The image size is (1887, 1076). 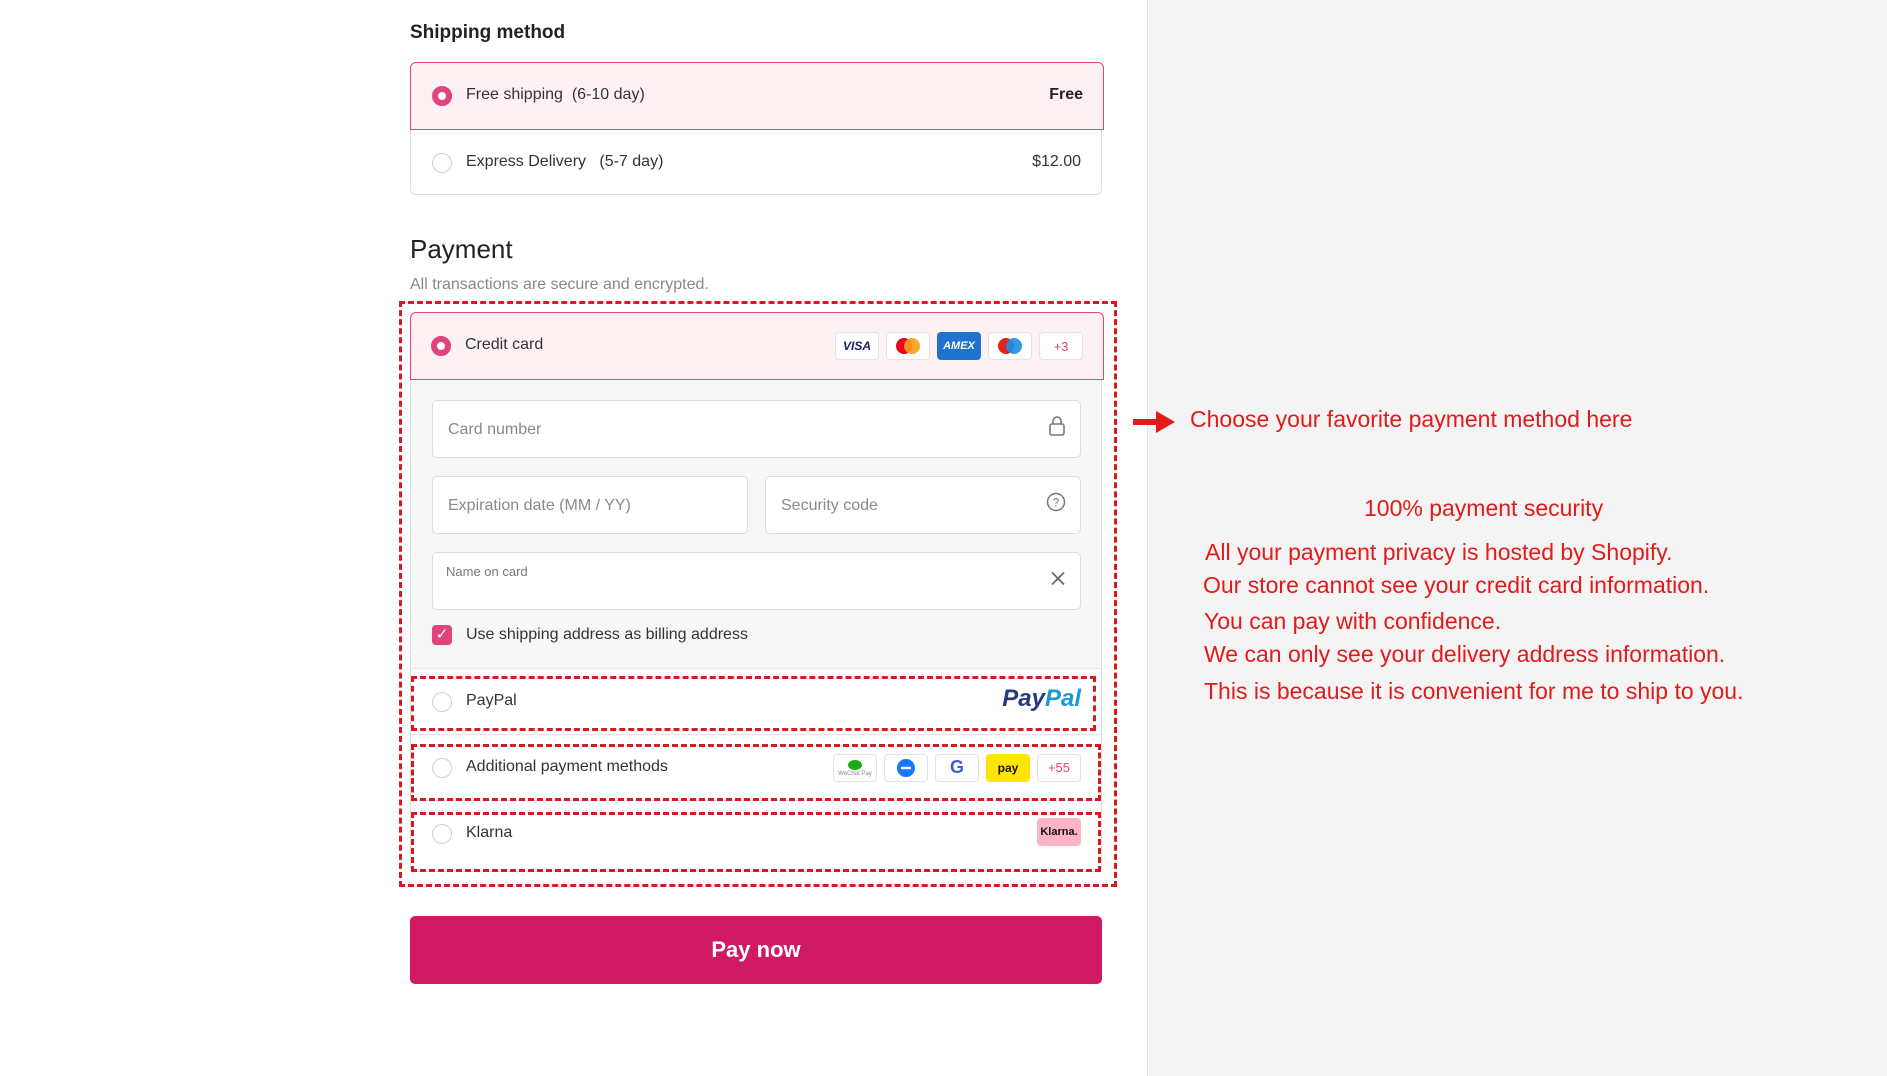 What do you see at coordinates (1154, 422) in the screenshot?
I see `arrow-right-icon` at bounding box center [1154, 422].